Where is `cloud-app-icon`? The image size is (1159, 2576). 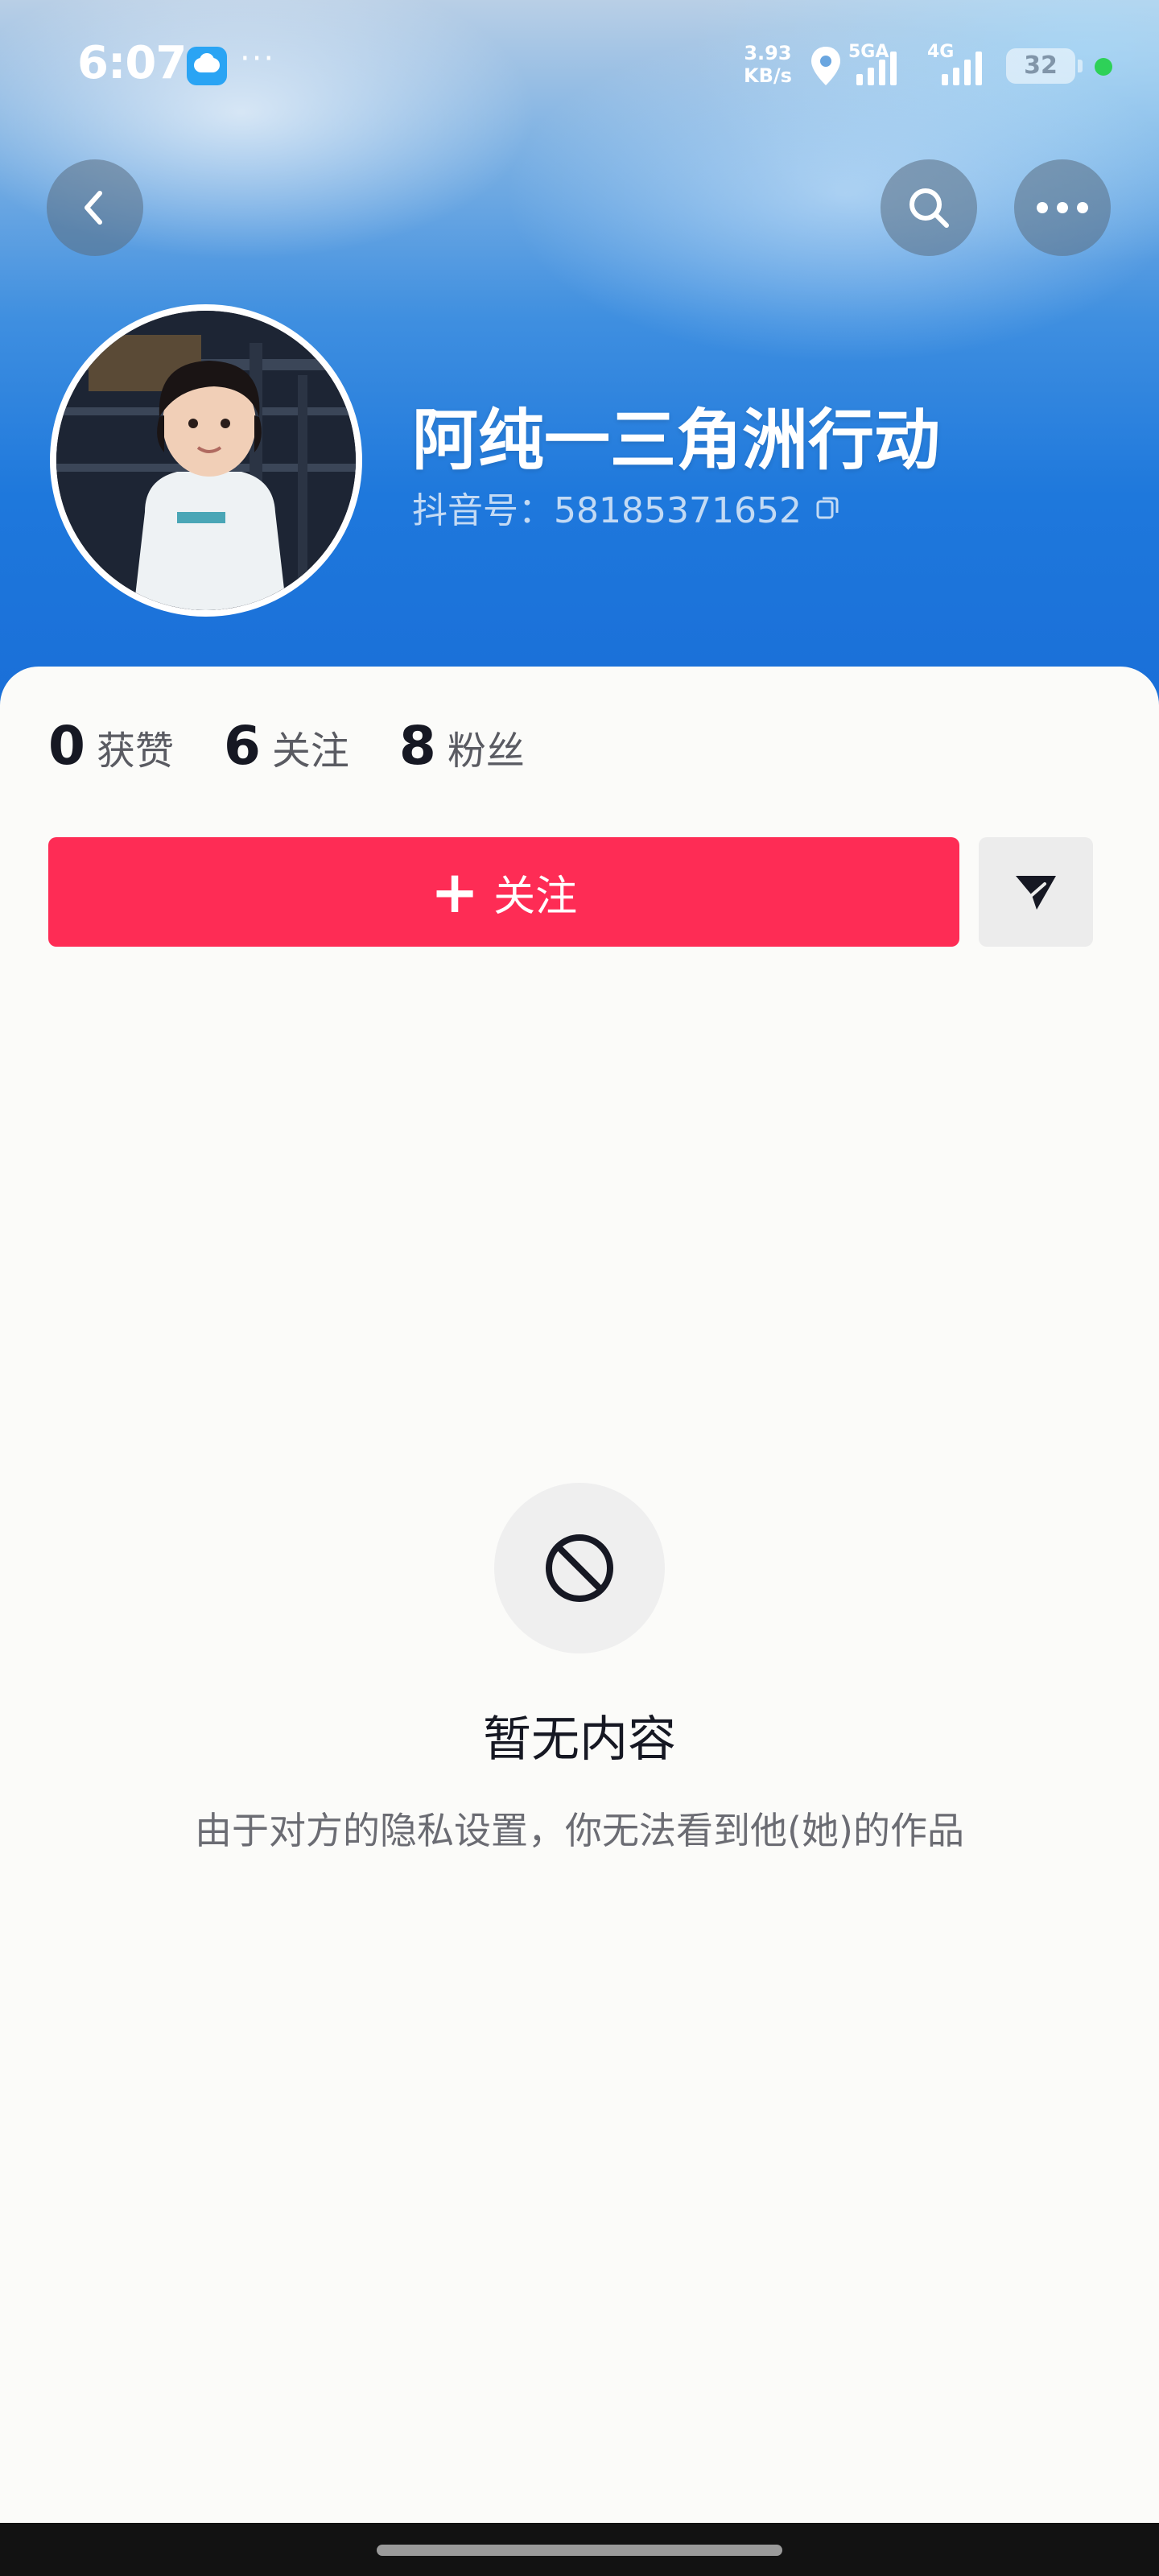
cloud-app-icon is located at coordinates (207, 66).